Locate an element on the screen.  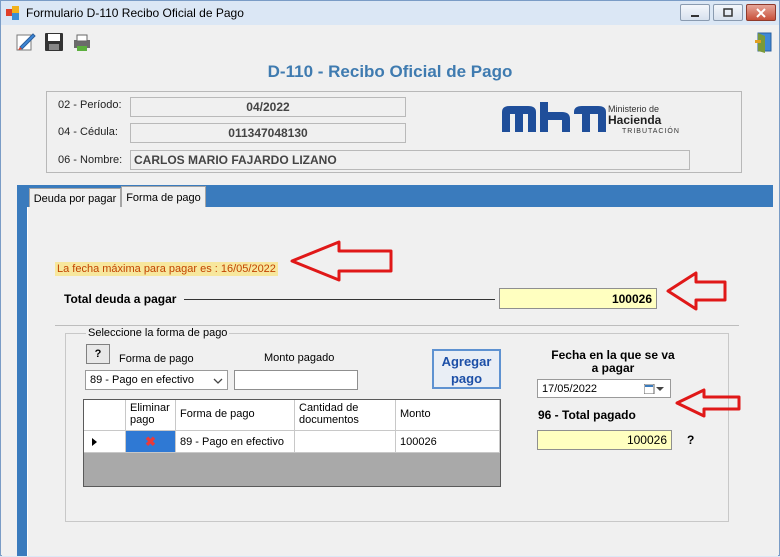
annotation-arrow-total-debt is located at coordinates (696, 291).